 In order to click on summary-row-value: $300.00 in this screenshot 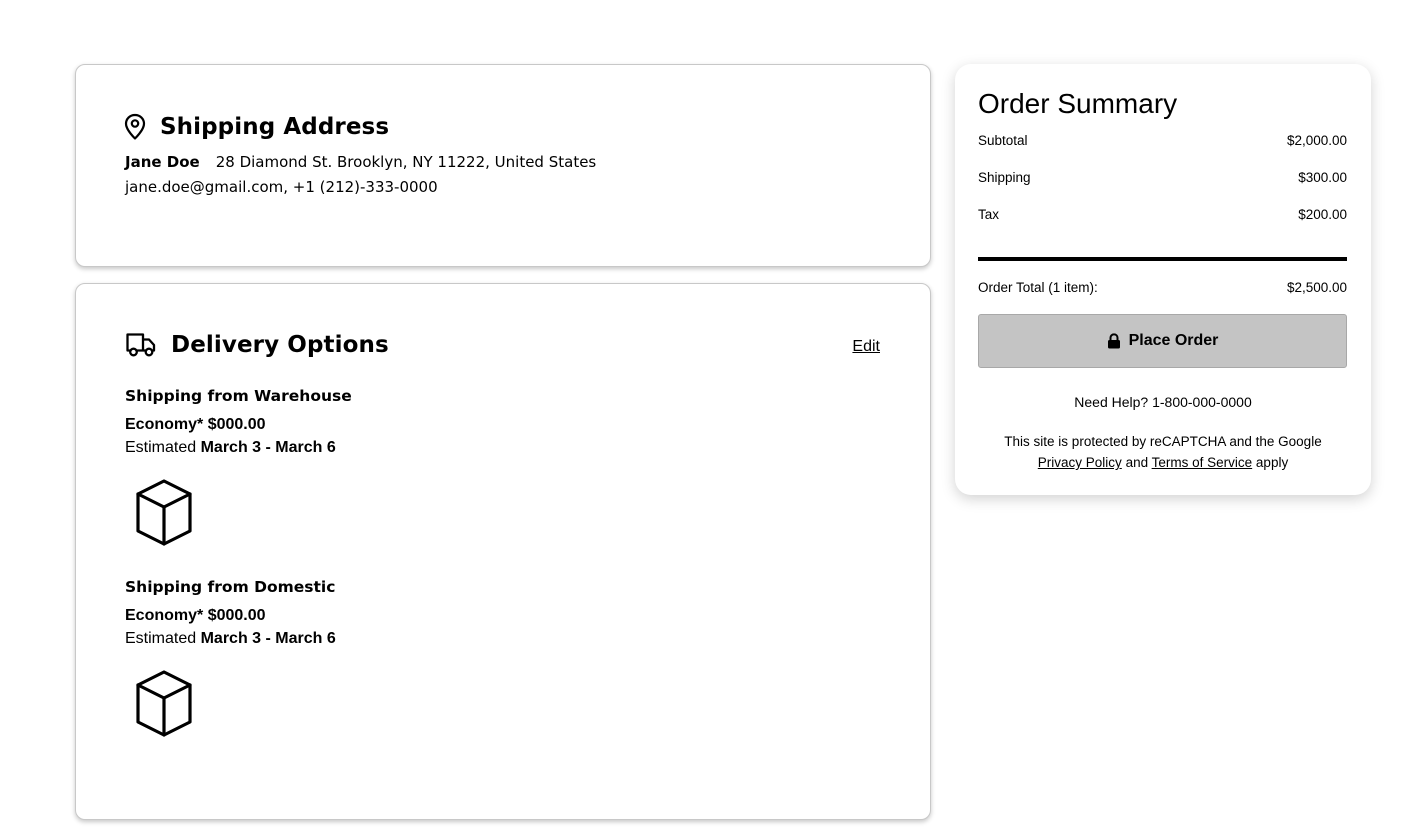, I will do `click(1322, 177)`.